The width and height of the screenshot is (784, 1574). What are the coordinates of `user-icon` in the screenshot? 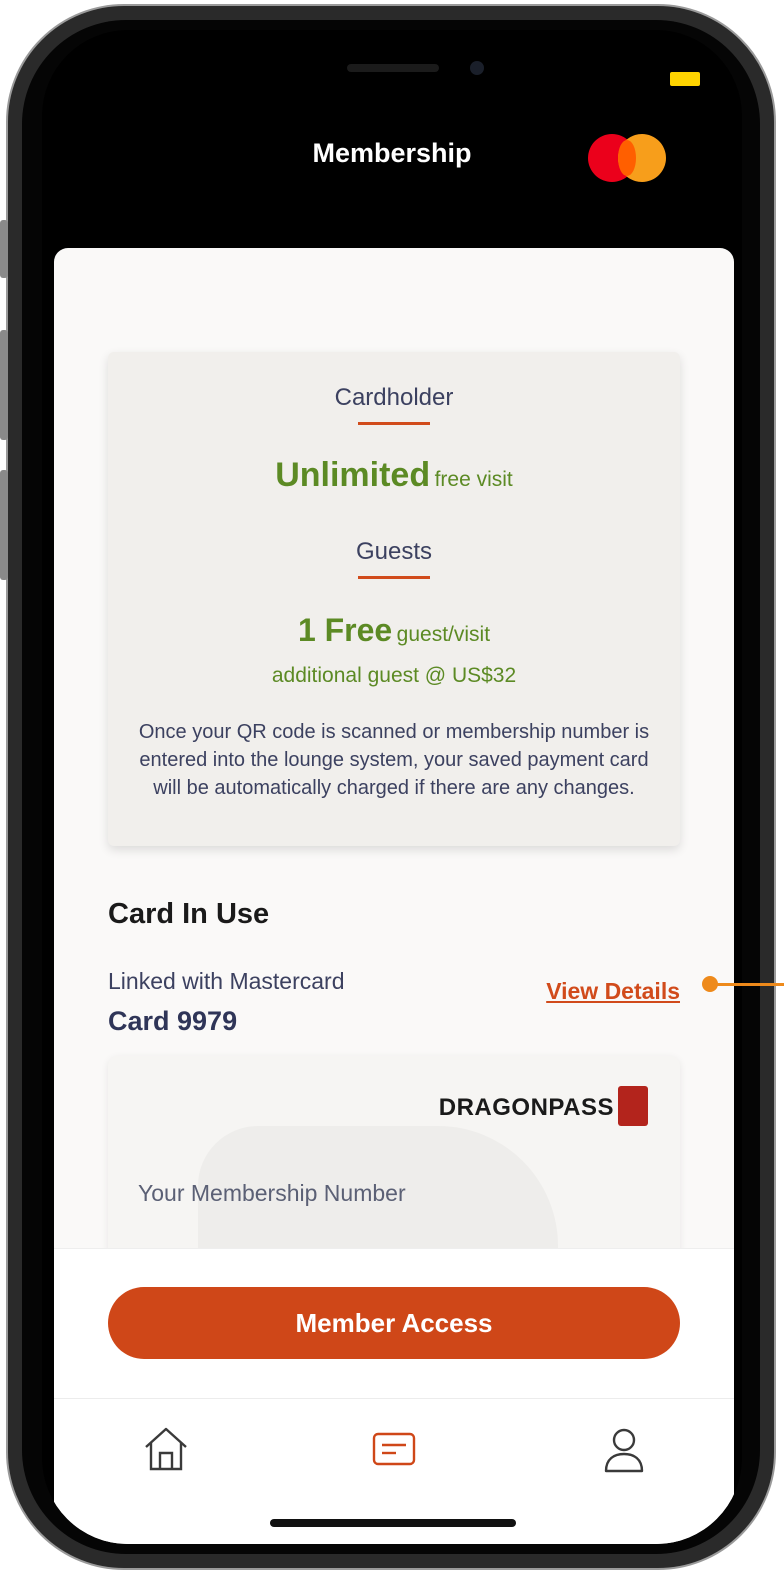 It's located at (624, 1450).